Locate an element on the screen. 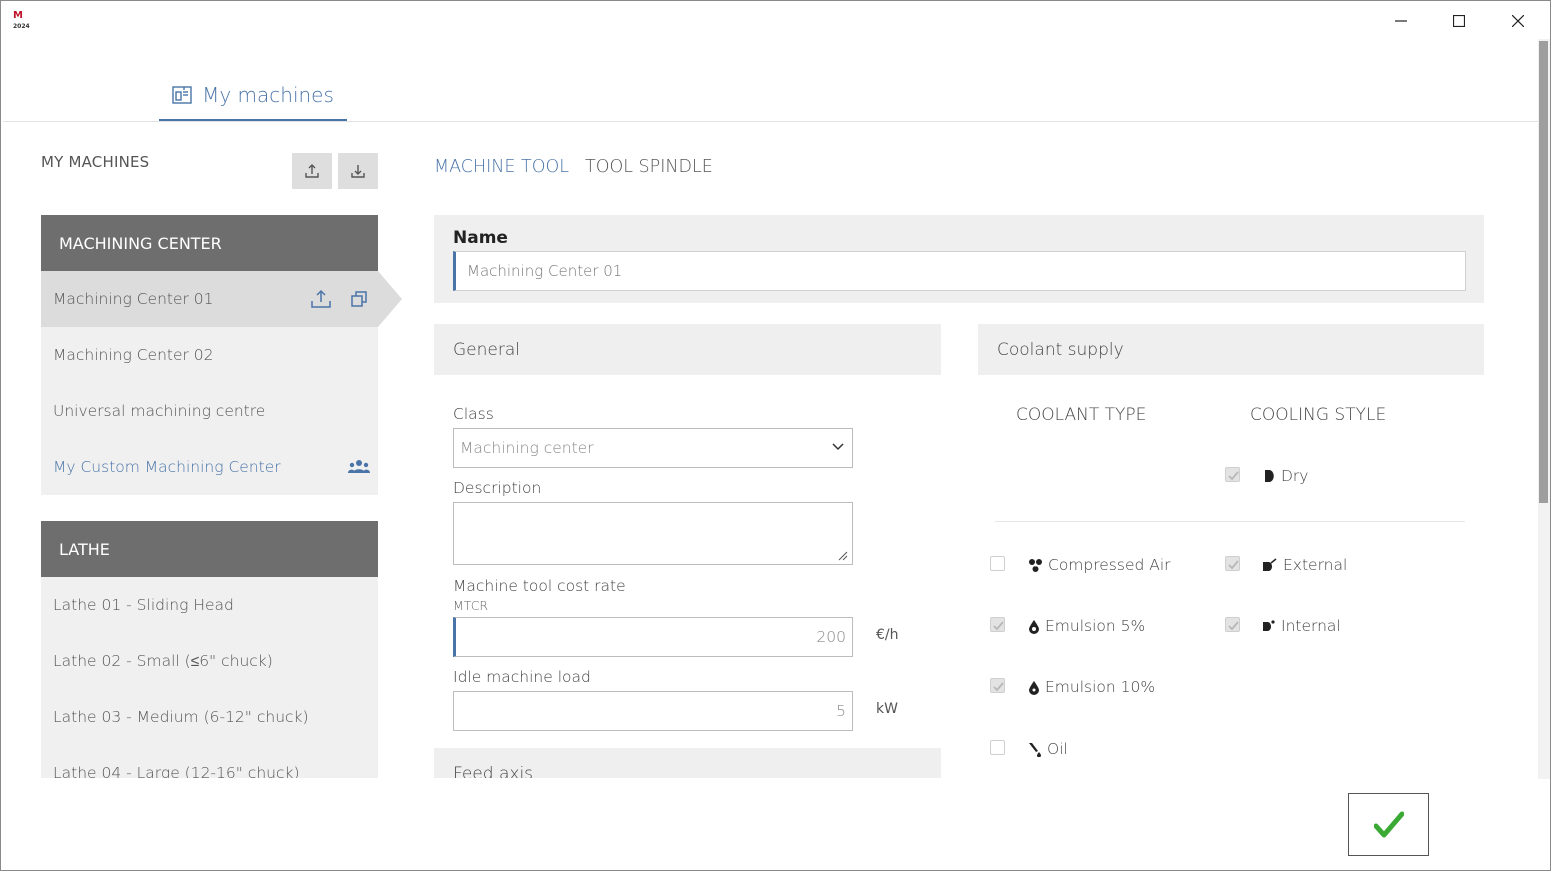  selection-arrow is located at coordinates (390, 299).